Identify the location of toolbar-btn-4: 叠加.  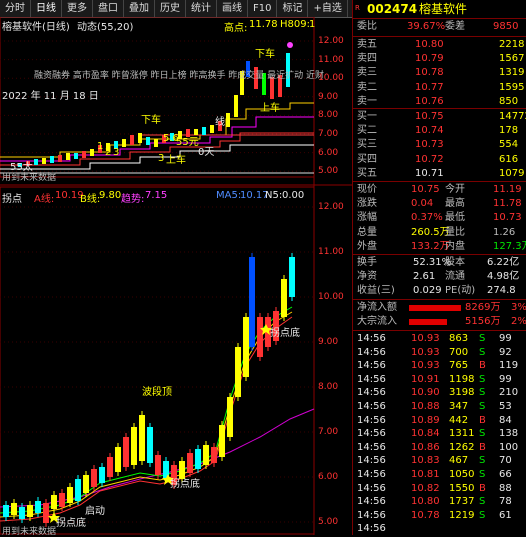
(139, 8).